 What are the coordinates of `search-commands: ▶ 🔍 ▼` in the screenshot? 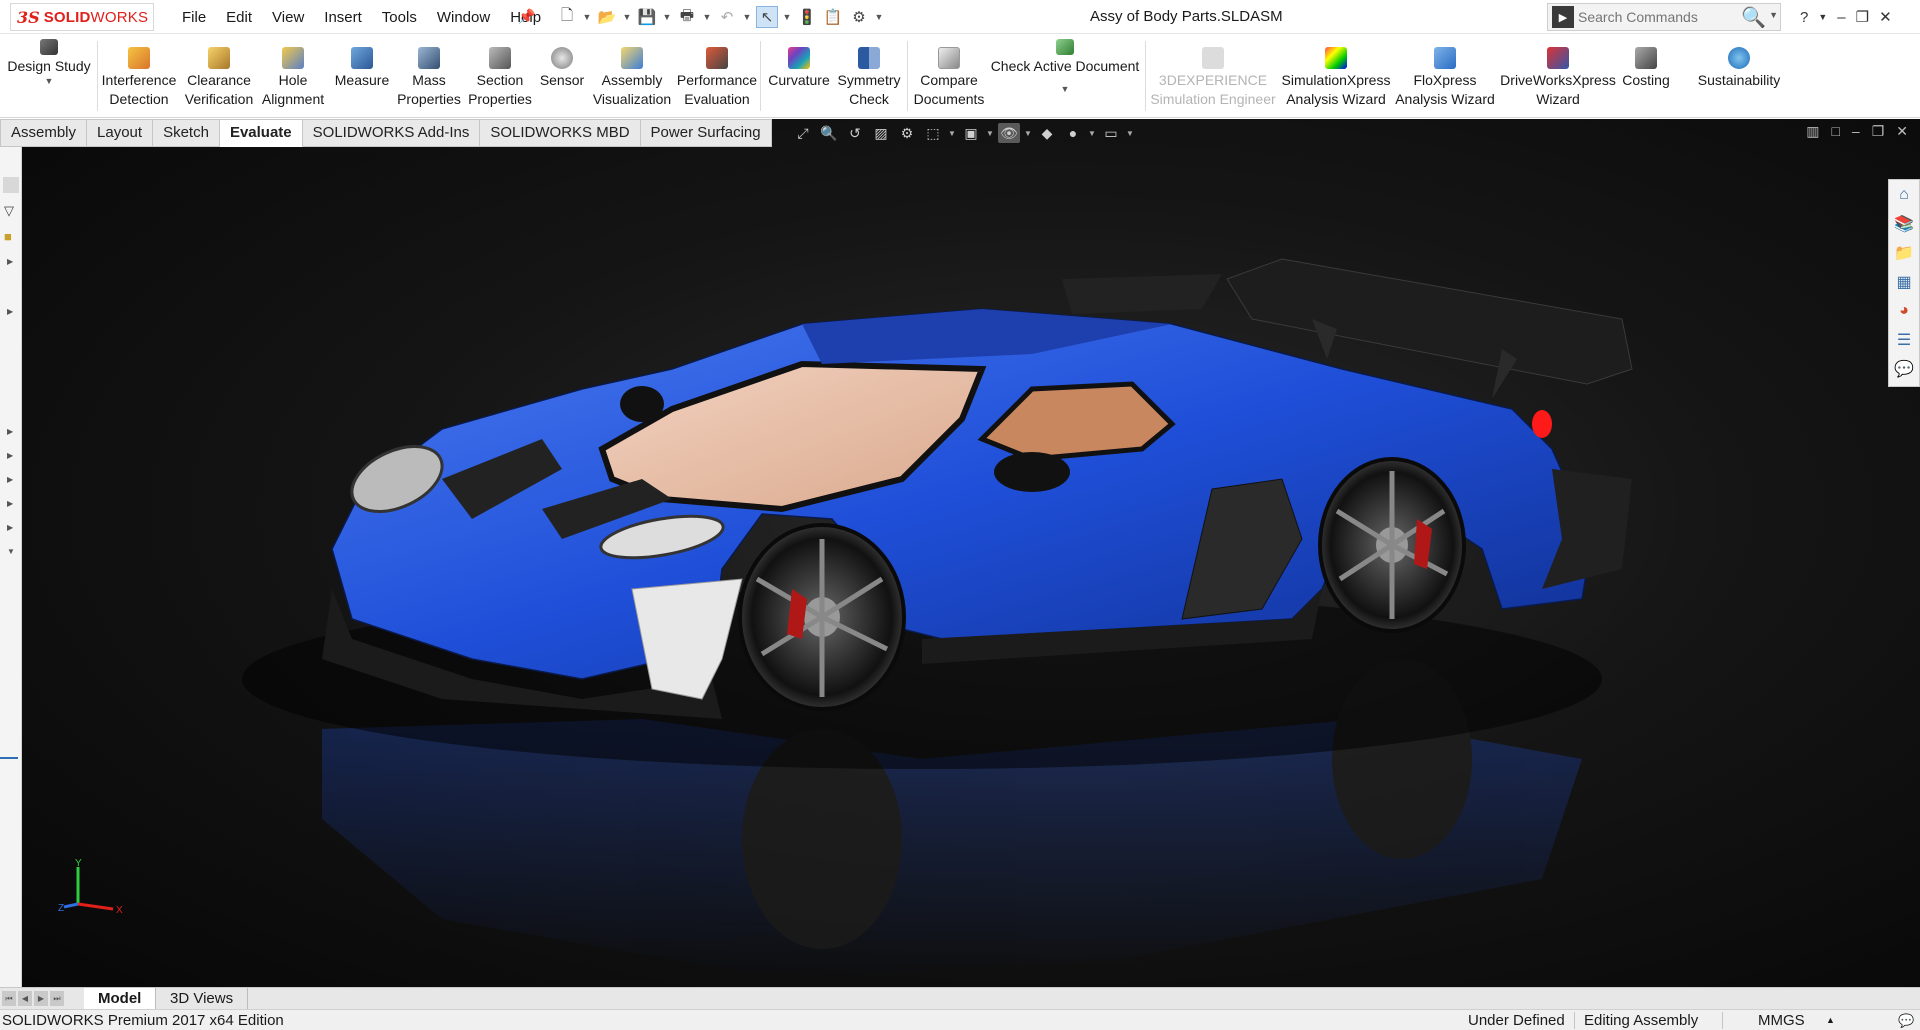 It's located at (1664, 17).